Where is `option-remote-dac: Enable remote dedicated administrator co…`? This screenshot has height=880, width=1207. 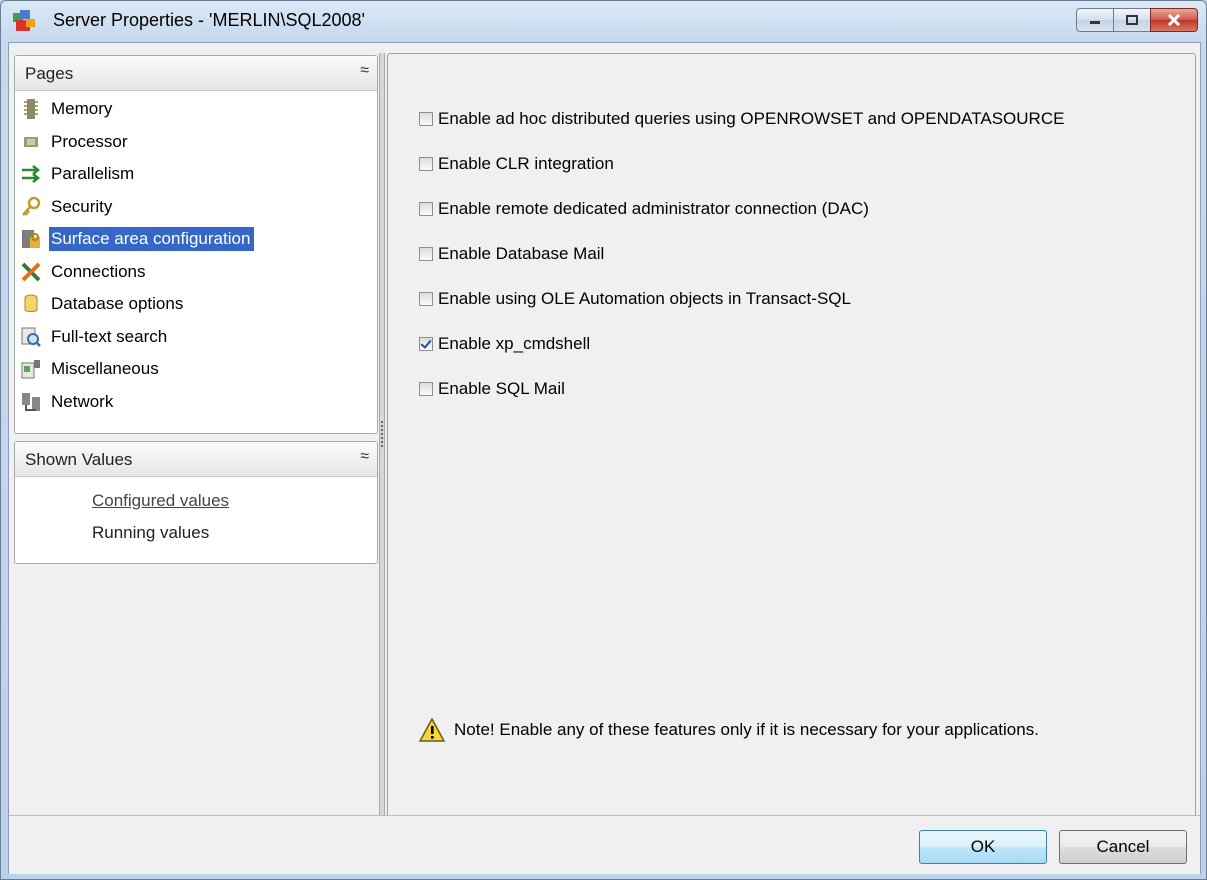 option-remote-dac: Enable remote dedicated administrator co… is located at coordinates (644, 209).